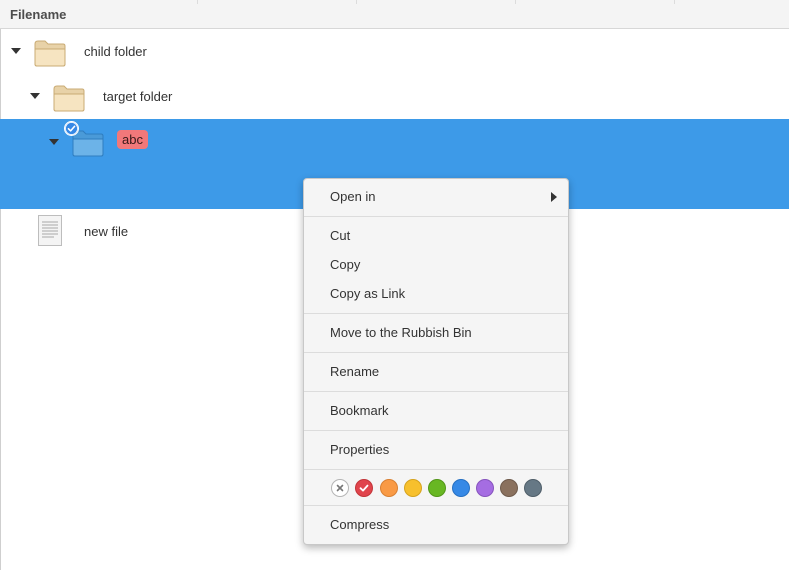 This screenshot has width=789, height=570. I want to click on filename-column-header: Filename, so click(38, 14).